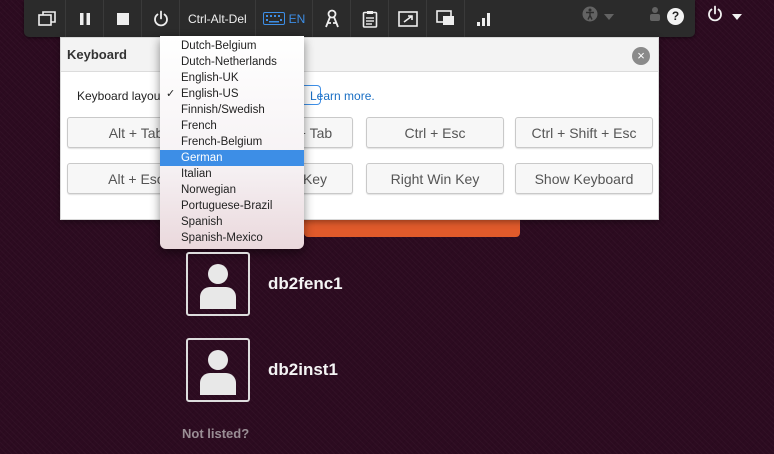 This screenshot has width=774, height=454. I want to click on right-win-key-button: Right Win Key, so click(435, 178).